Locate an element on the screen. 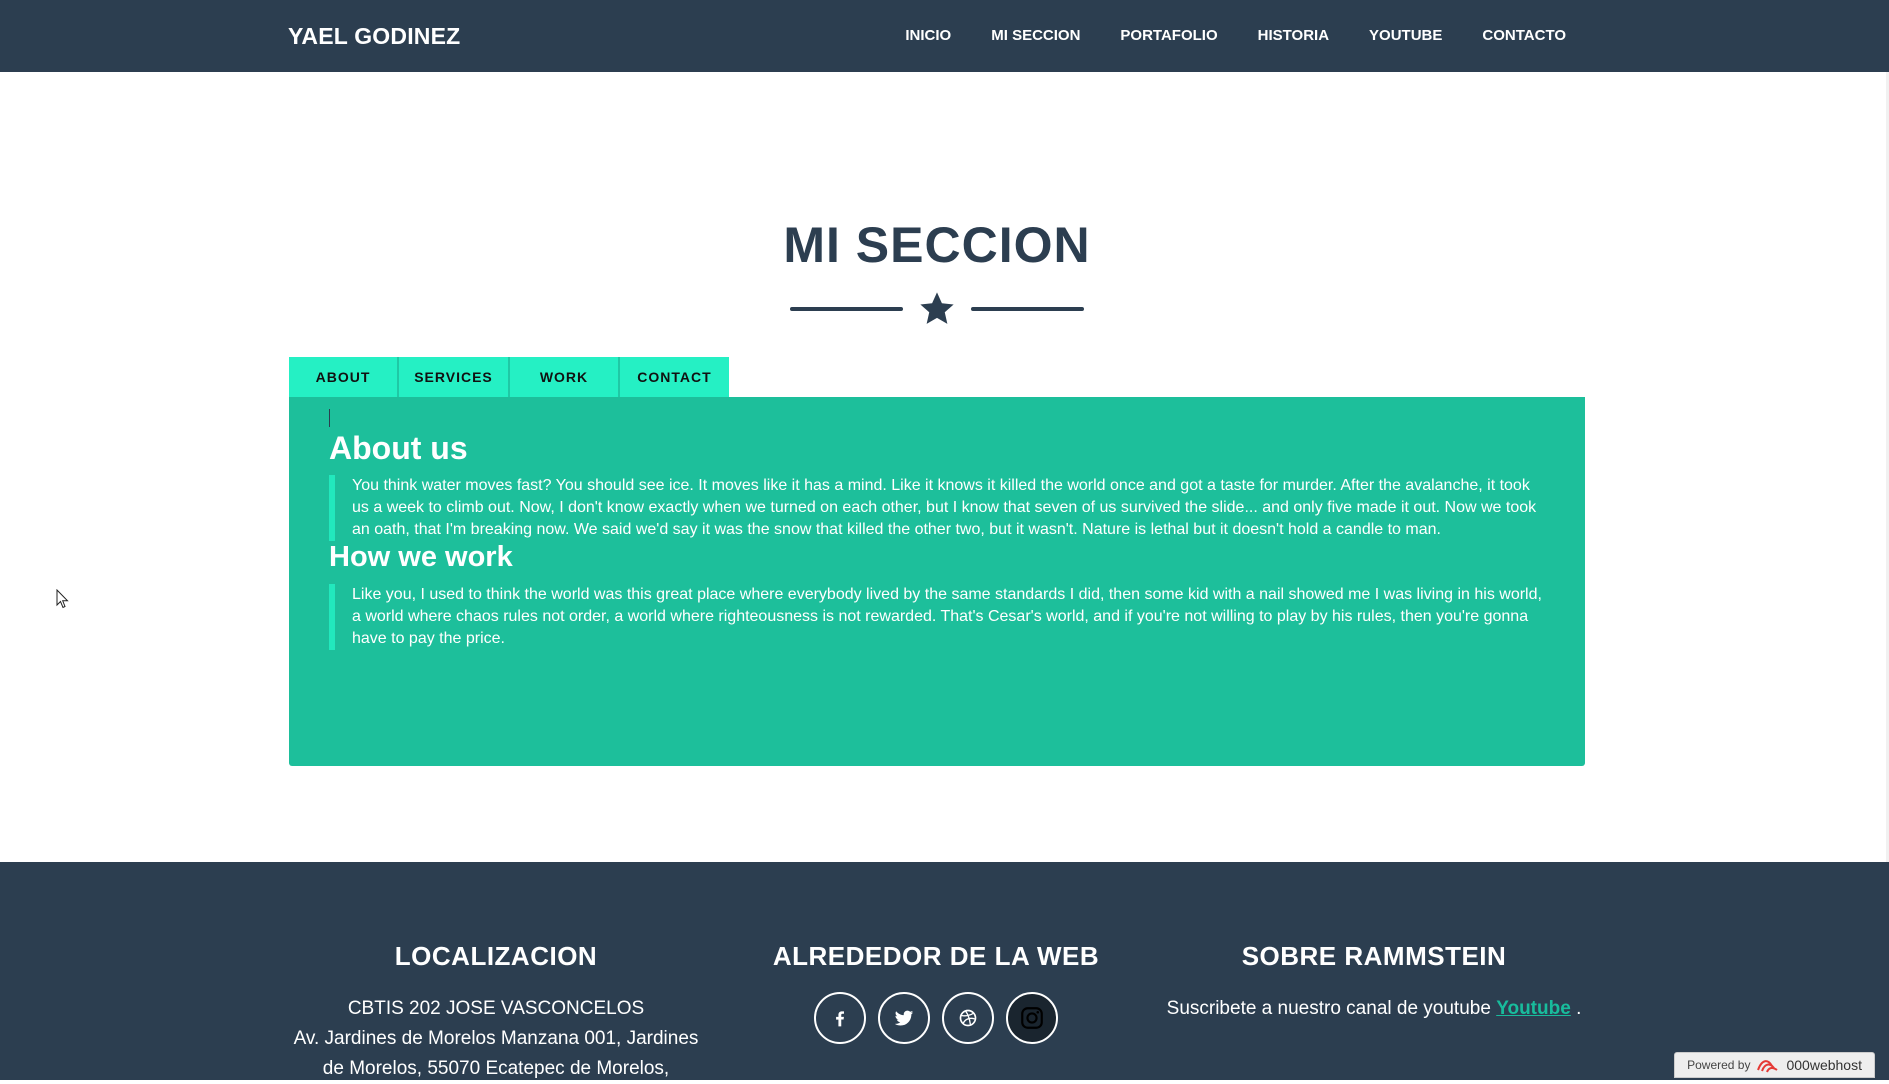 The height and width of the screenshot is (1084, 1889). footer-web: ALREDEDOR DE LA WEB is located at coordinates (936, 992).